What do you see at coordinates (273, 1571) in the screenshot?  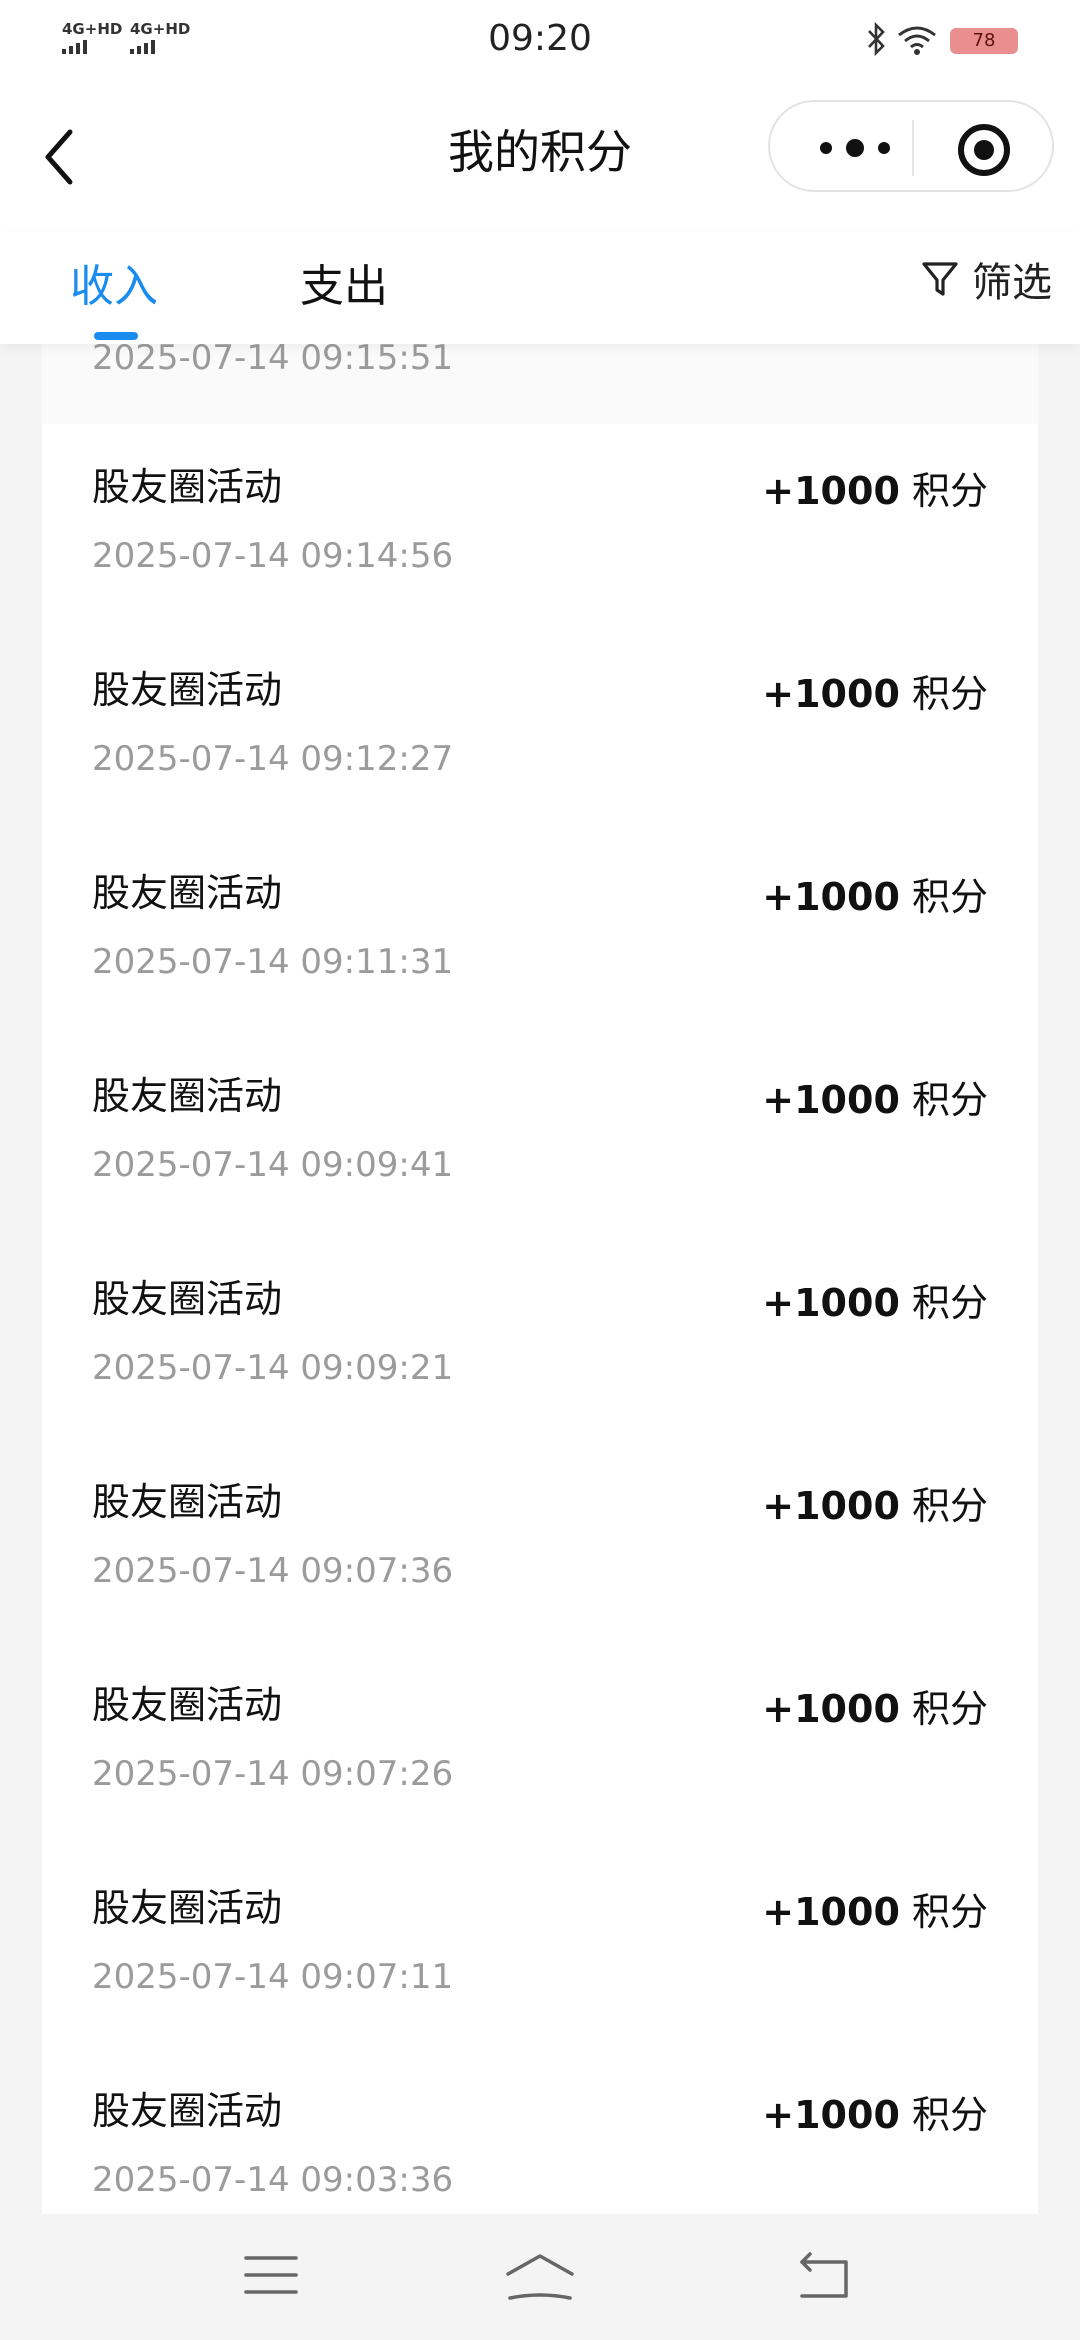 I see `record-time: 2025-07-14 09:07:36` at bounding box center [273, 1571].